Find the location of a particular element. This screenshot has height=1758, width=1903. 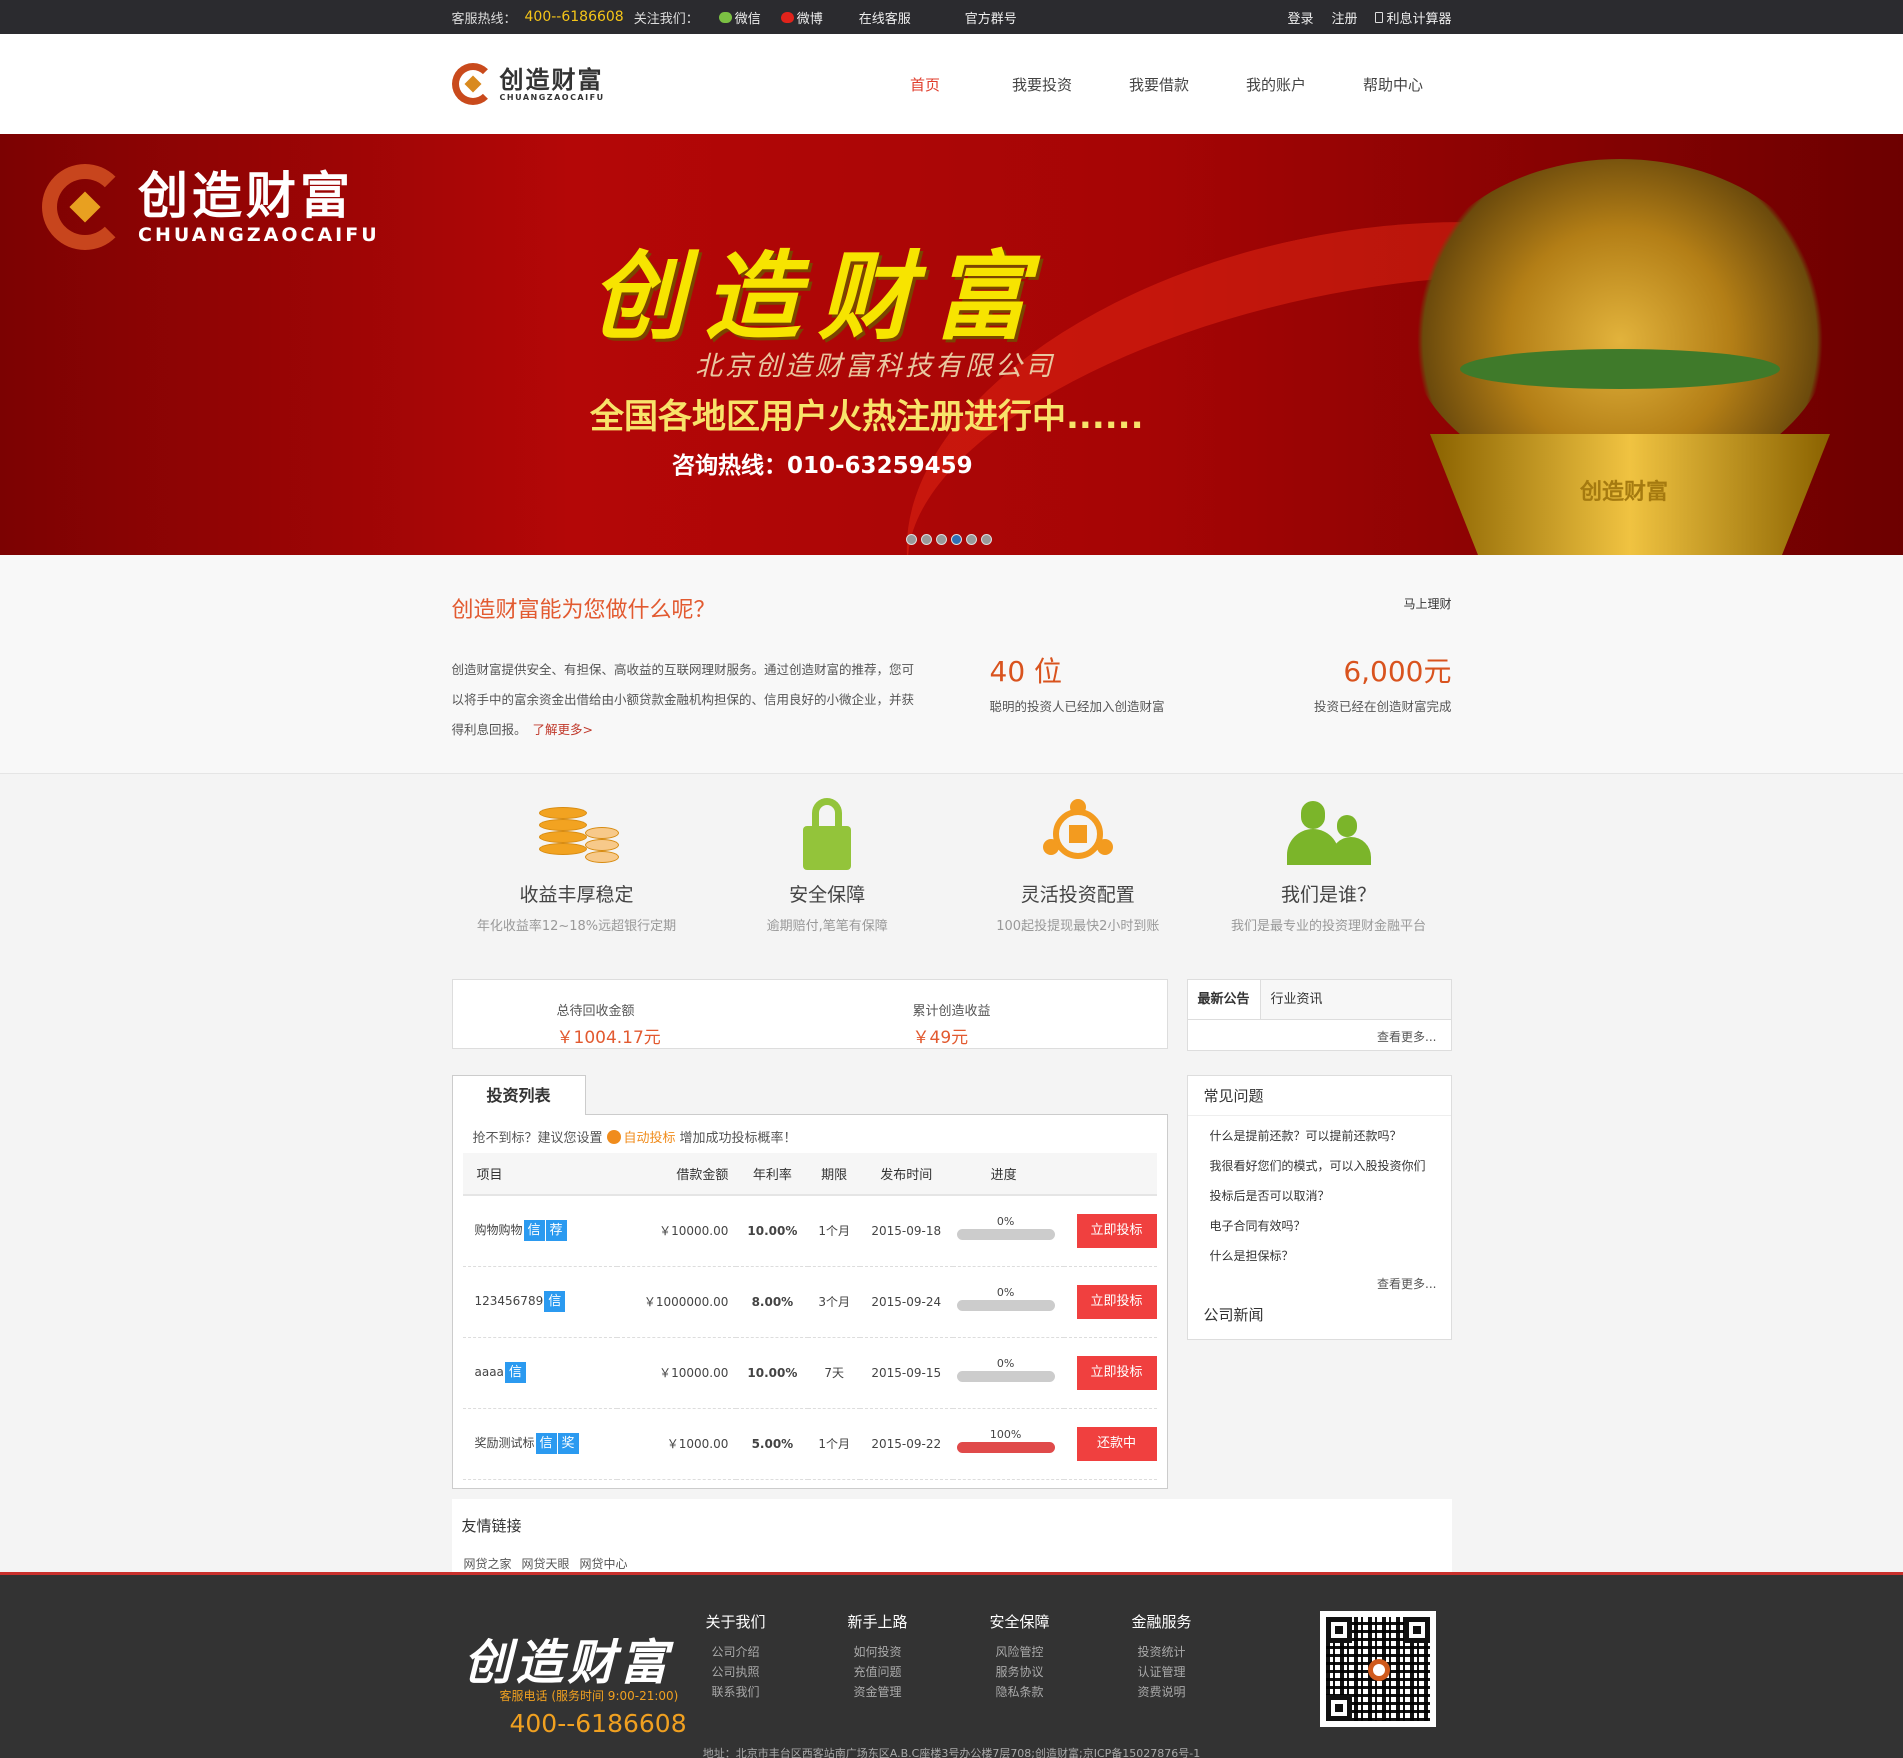

project-name: 购物购物 is located at coordinates (499, 1230).